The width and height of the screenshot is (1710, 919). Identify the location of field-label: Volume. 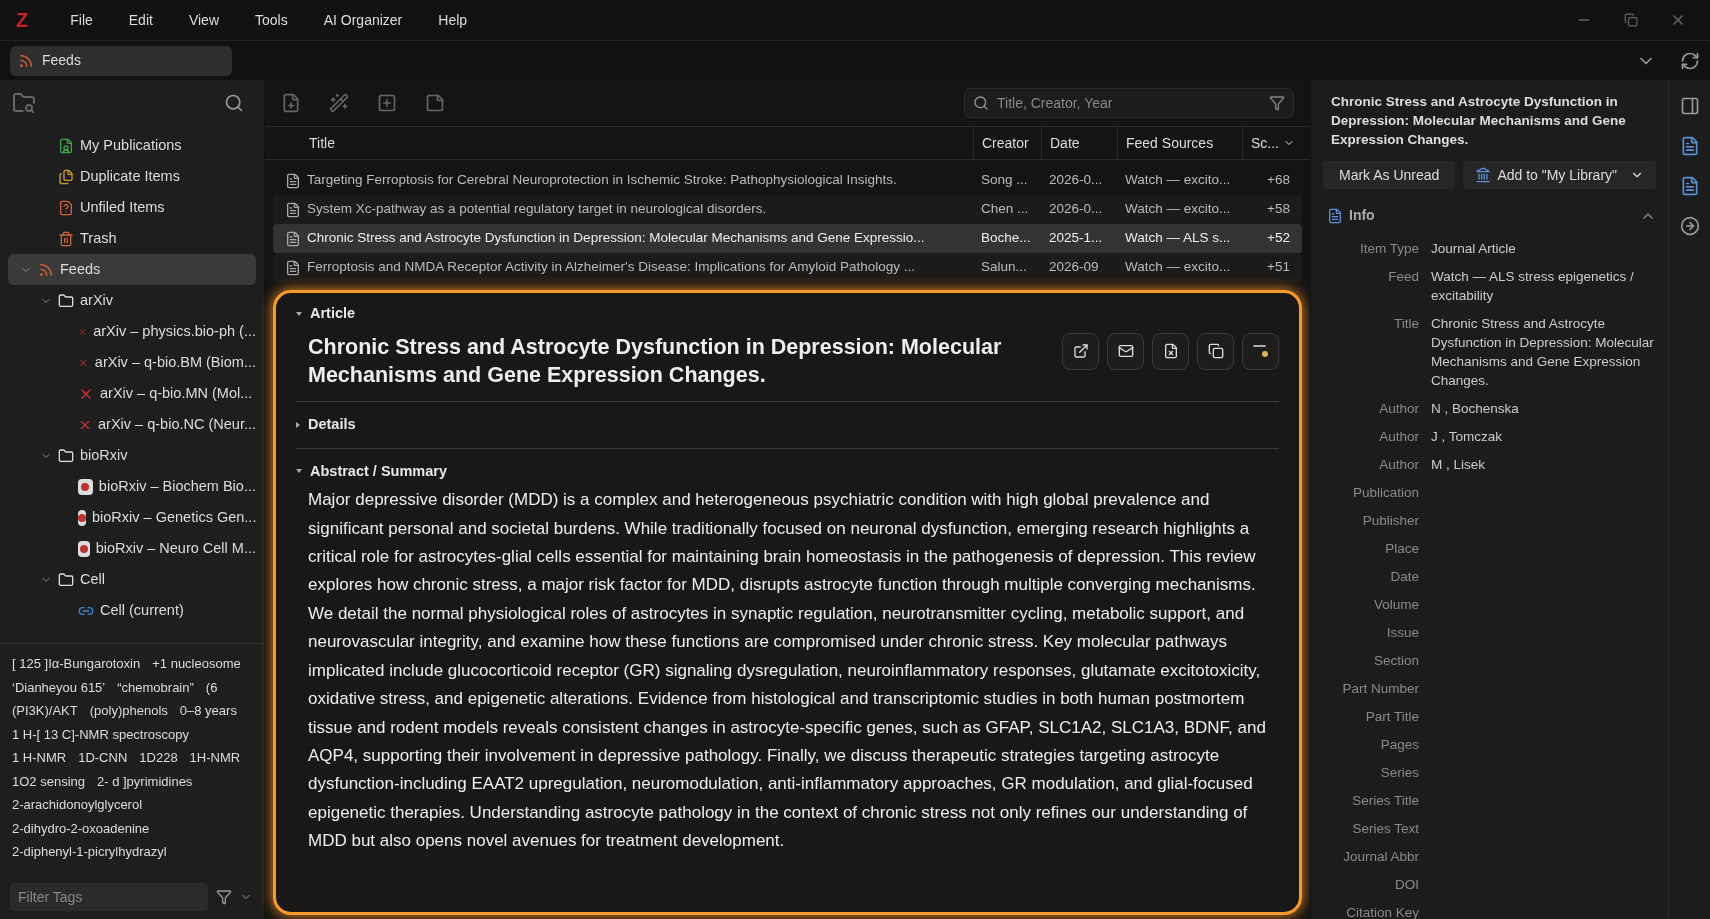
(1395, 604).